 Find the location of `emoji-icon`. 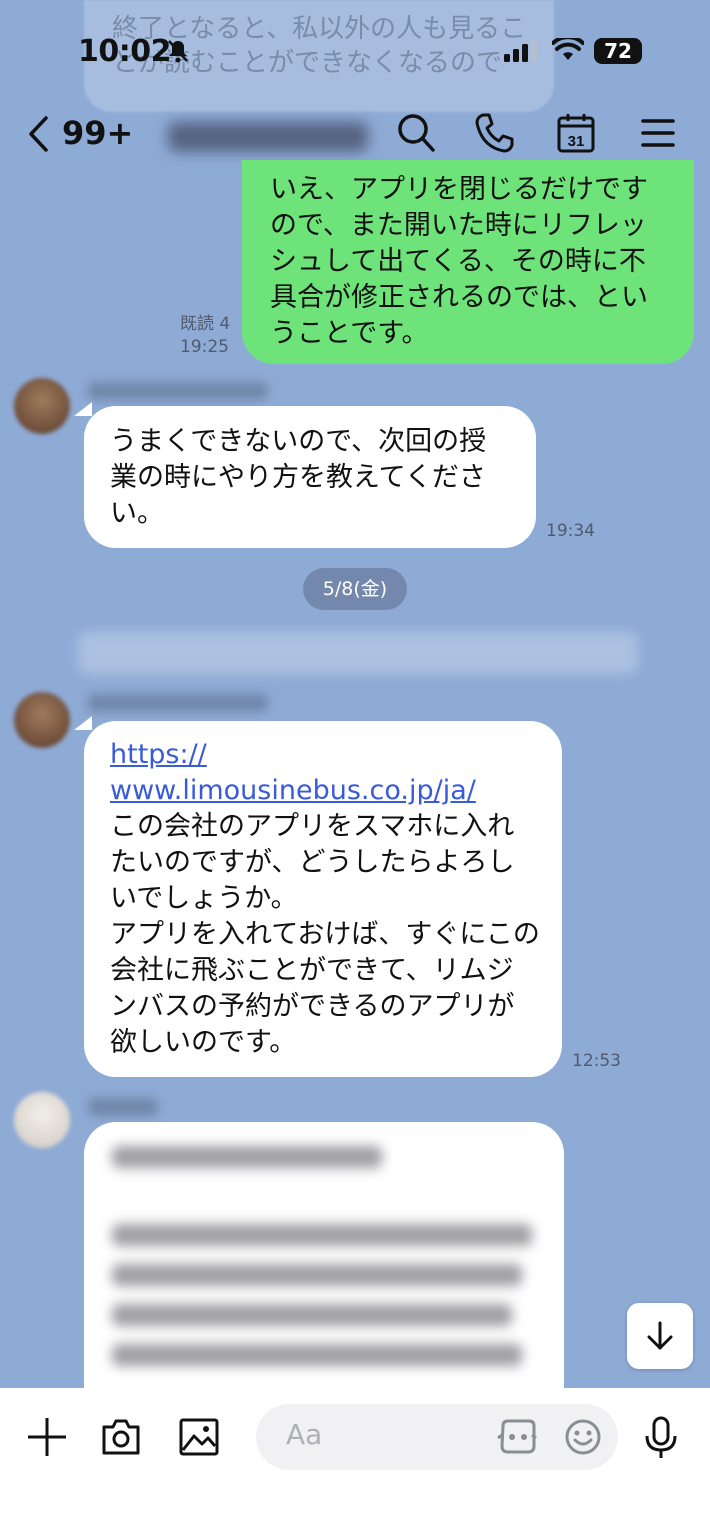

emoji-icon is located at coordinates (583, 1437).